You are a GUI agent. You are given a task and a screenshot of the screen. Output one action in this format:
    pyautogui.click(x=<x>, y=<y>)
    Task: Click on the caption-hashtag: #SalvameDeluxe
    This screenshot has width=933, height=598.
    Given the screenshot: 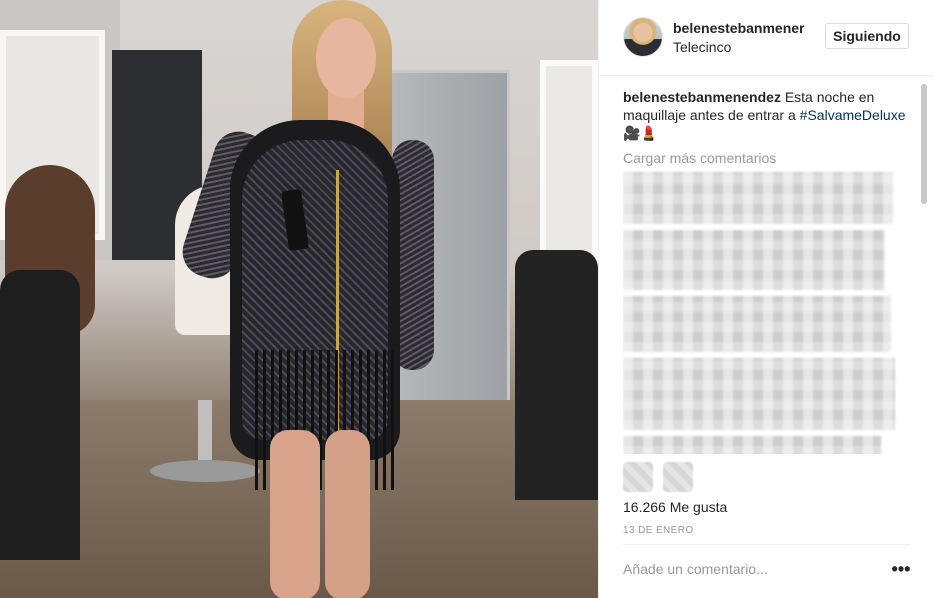 What is the action you would take?
    pyautogui.click(x=853, y=115)
    